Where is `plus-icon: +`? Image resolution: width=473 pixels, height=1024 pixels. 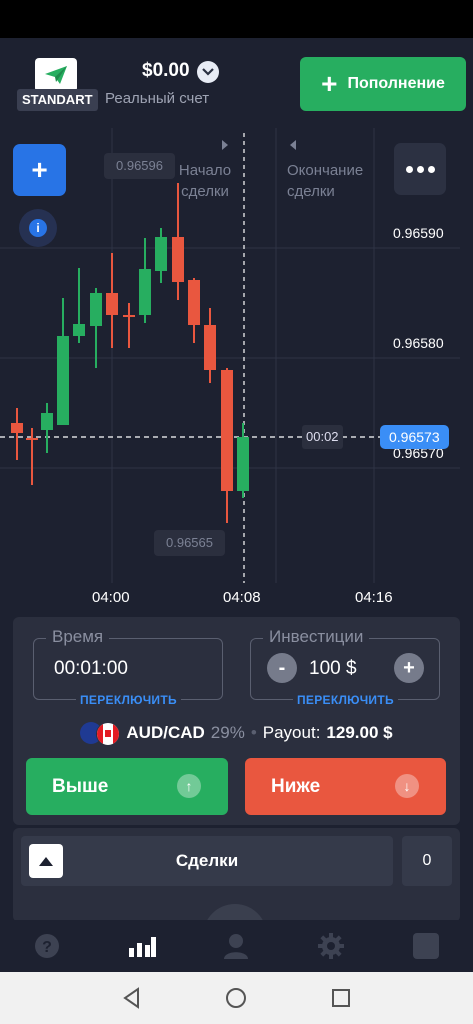 plus-icon: + is located at coordinates (329, 83).